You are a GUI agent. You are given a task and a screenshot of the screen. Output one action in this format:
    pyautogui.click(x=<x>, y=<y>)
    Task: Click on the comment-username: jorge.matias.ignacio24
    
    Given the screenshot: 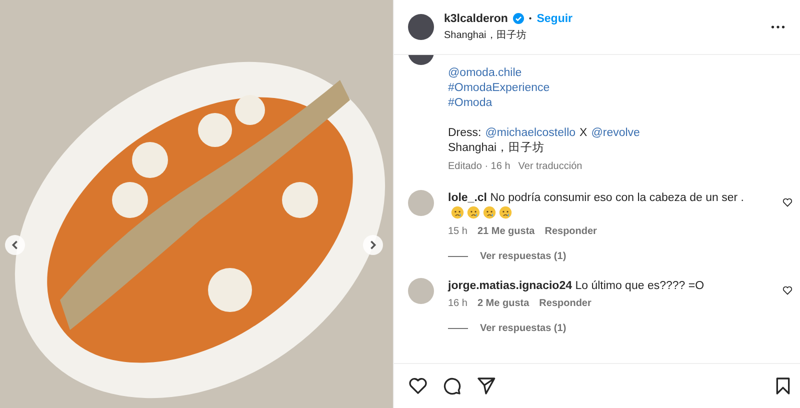 What is the action you would take?
    pyautogui.click(x=510, y=286)
    